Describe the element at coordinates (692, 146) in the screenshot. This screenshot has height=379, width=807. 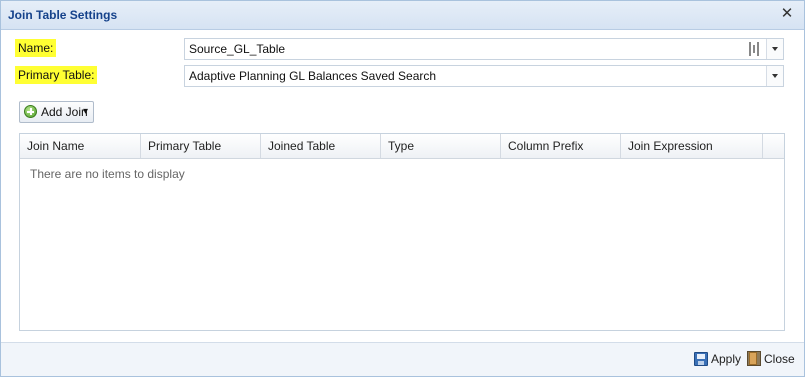
I see `column-header-join-expression: Join Expression` at that location.